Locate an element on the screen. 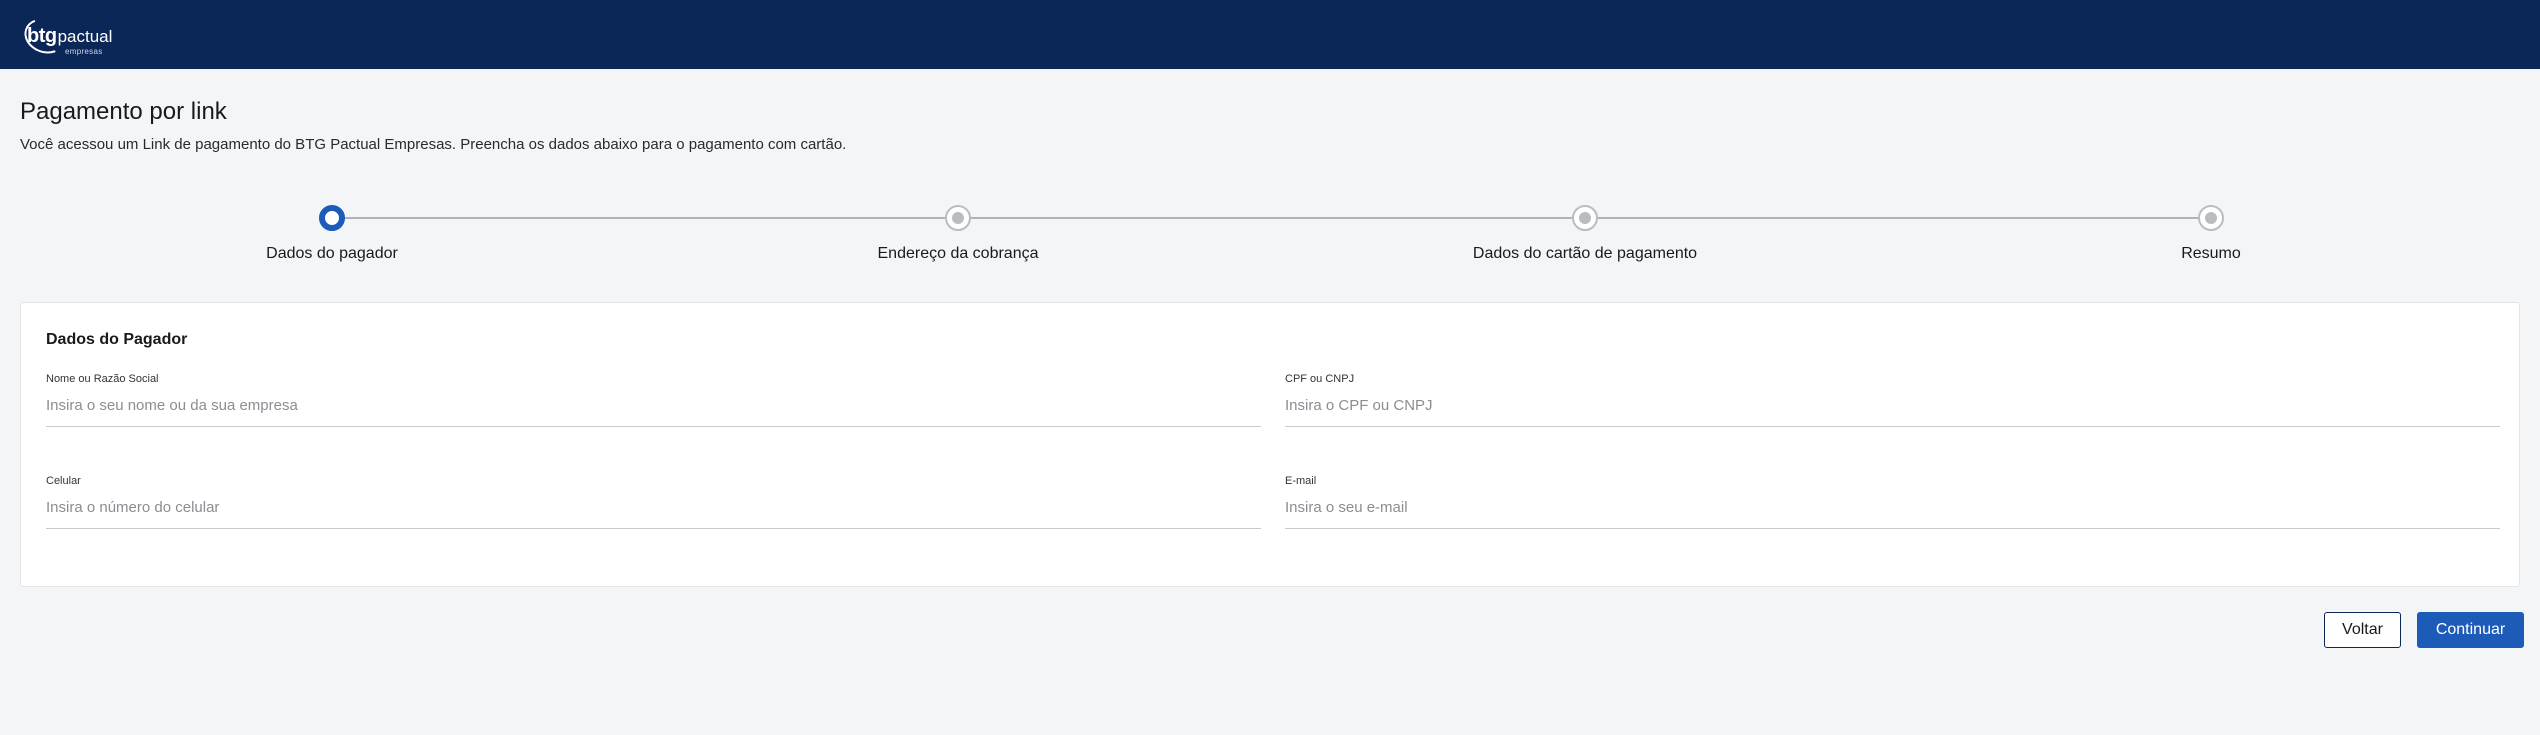  email-field-label: E-mail is located at coordinates (1301, 481).